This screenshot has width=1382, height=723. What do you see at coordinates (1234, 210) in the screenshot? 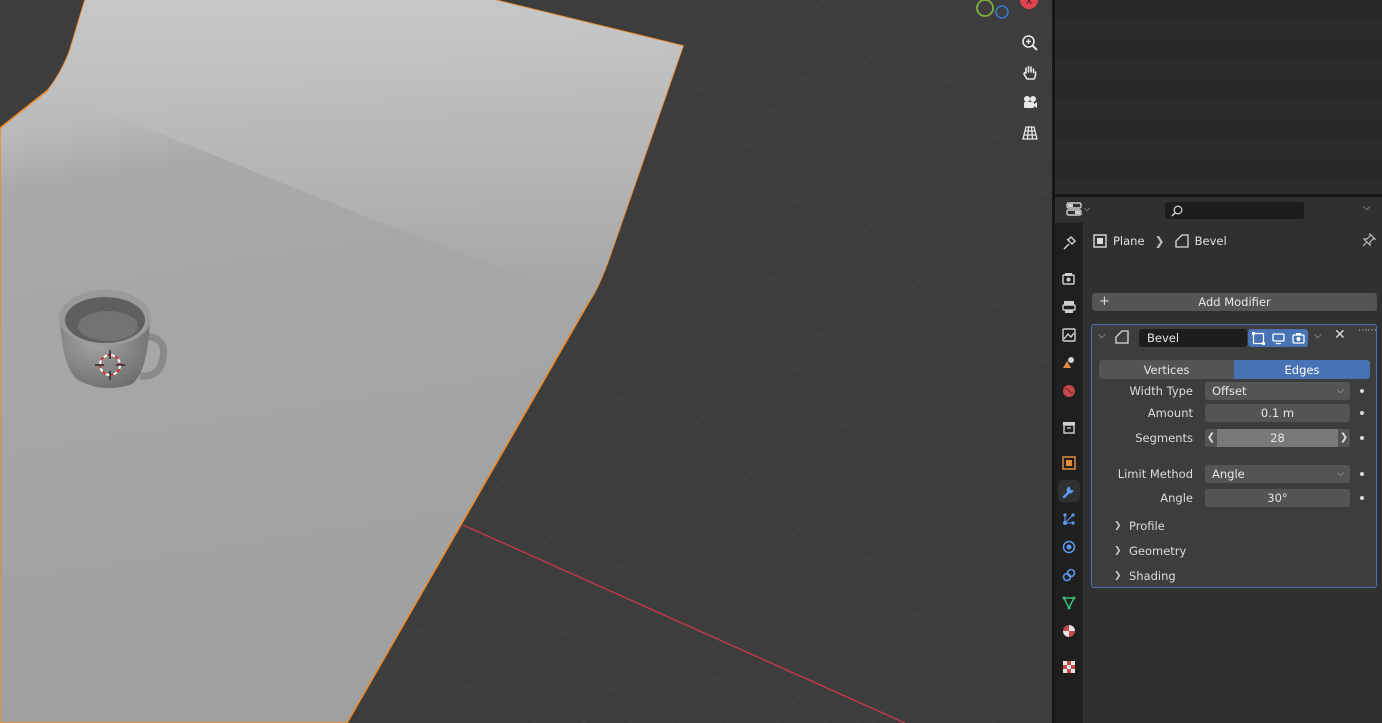
I see `search-input` at bounding box center [1234, 210].